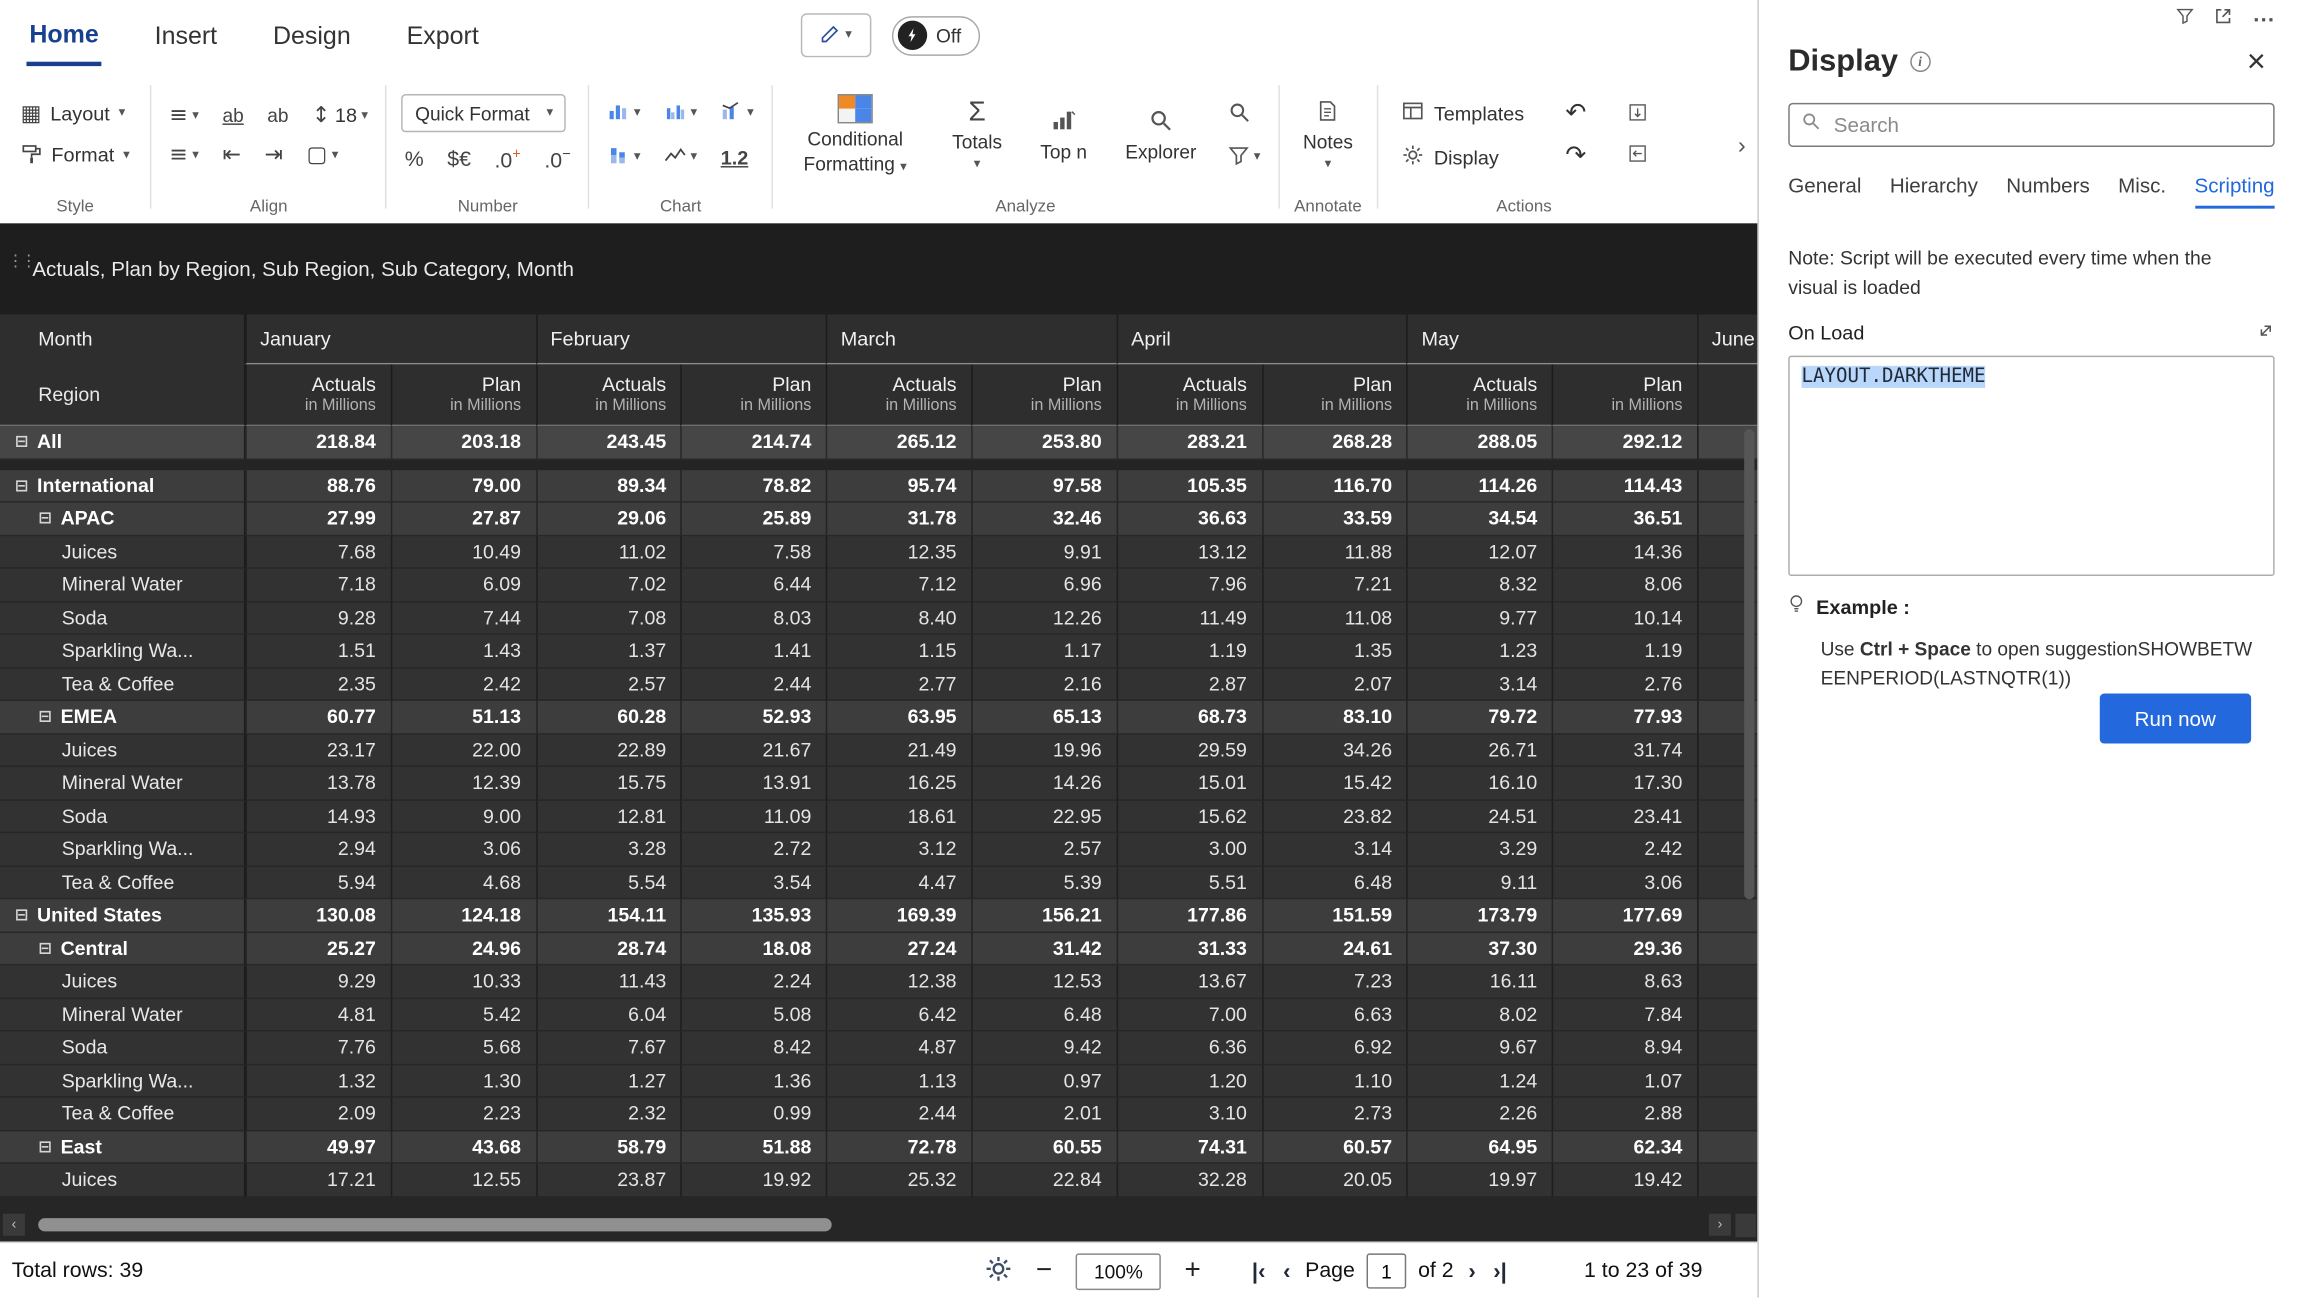 Image resolution: width=2304 pixels, height=1298 pixels. Describe the element at coordinates (1044, 784) in the screenshot. I see `value-cell: 14.26` at that location.